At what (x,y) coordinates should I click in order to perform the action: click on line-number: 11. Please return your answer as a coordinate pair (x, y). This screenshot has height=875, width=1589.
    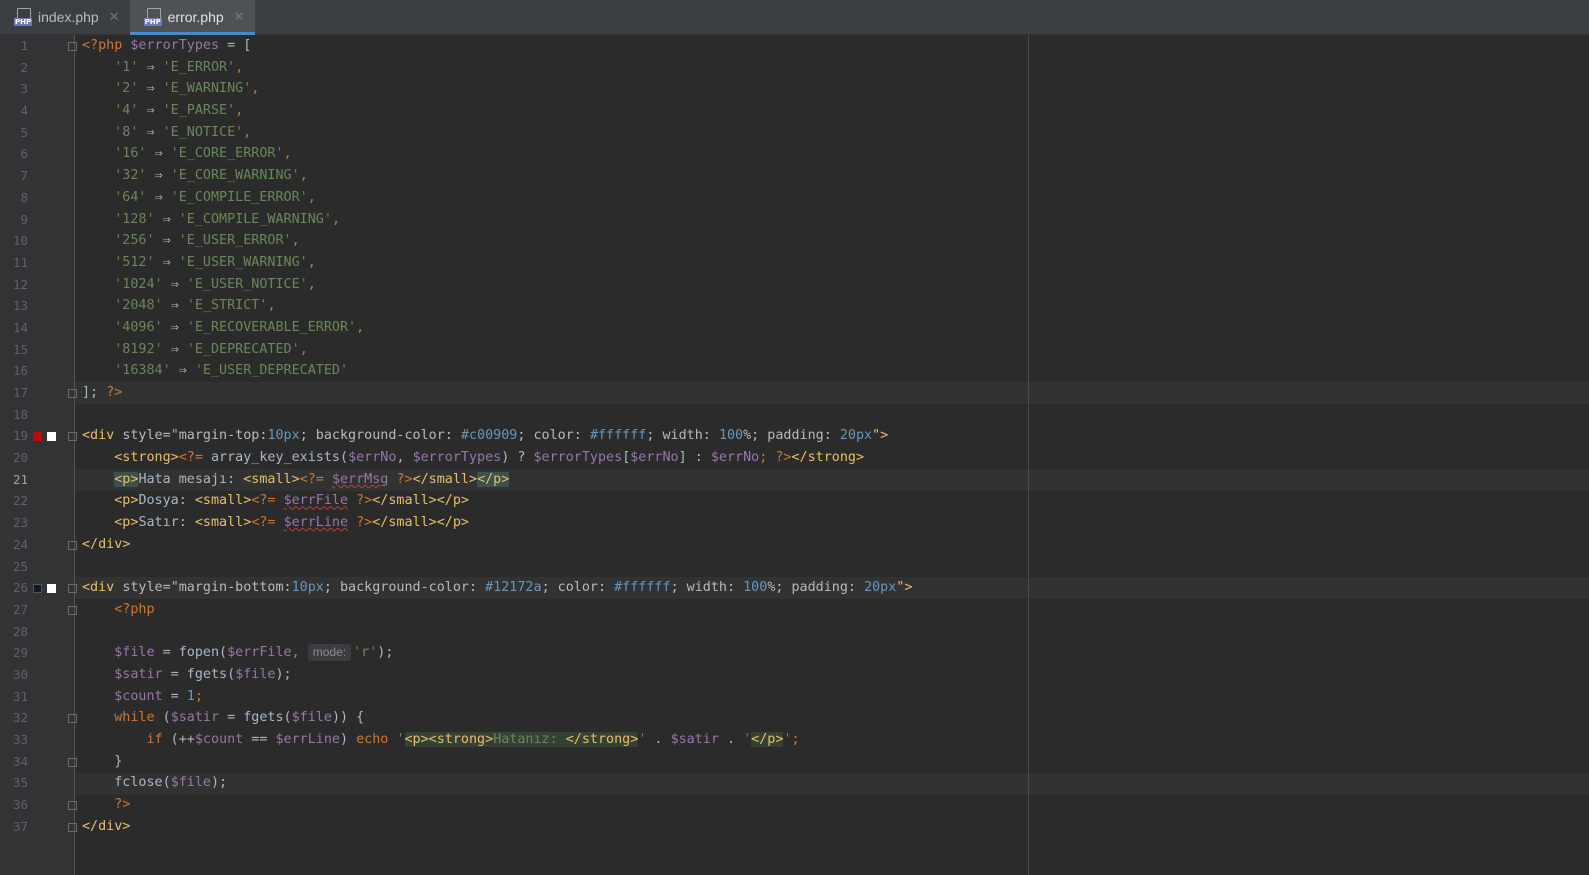
    Looking at the image, I should click on (20, 262).